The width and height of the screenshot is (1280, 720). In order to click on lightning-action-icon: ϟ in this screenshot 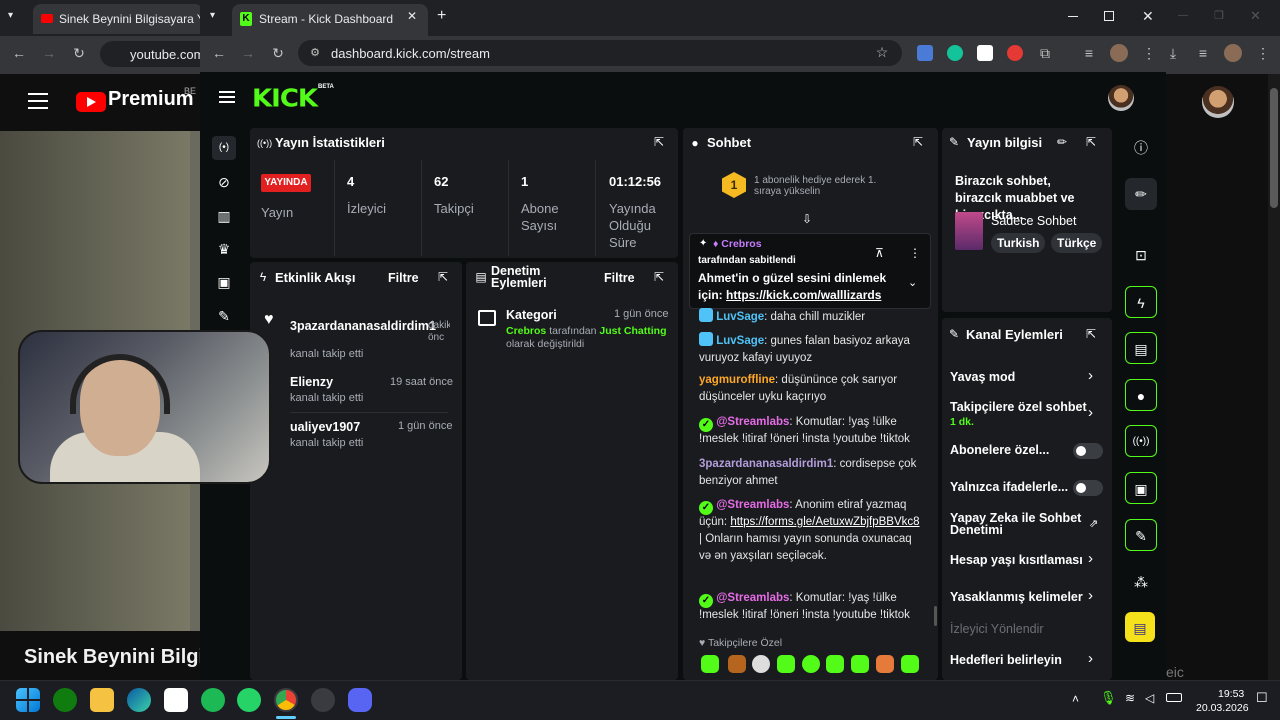, I will do `click(1141, 302)`.